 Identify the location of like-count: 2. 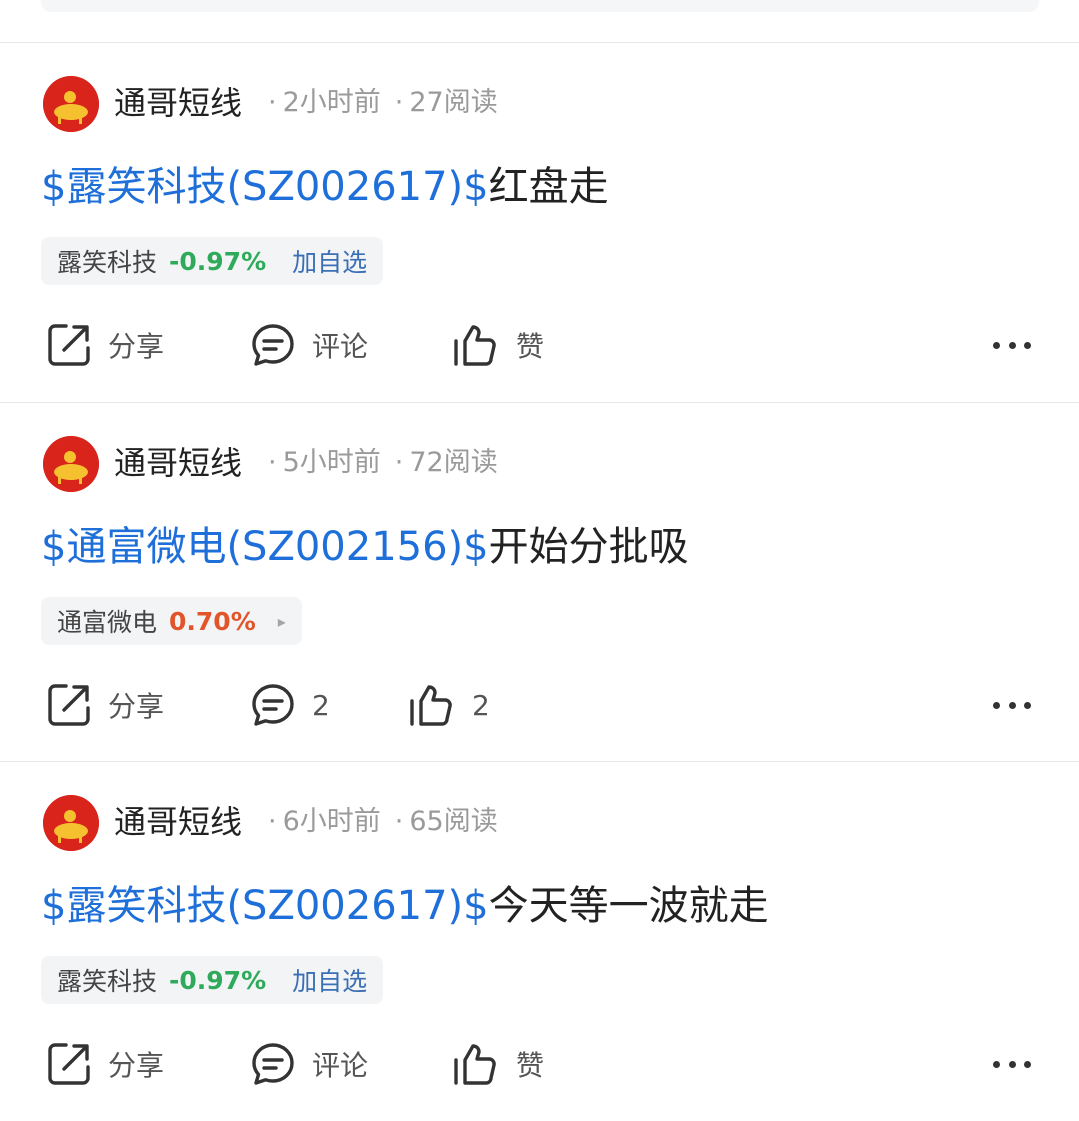
(481, 705).